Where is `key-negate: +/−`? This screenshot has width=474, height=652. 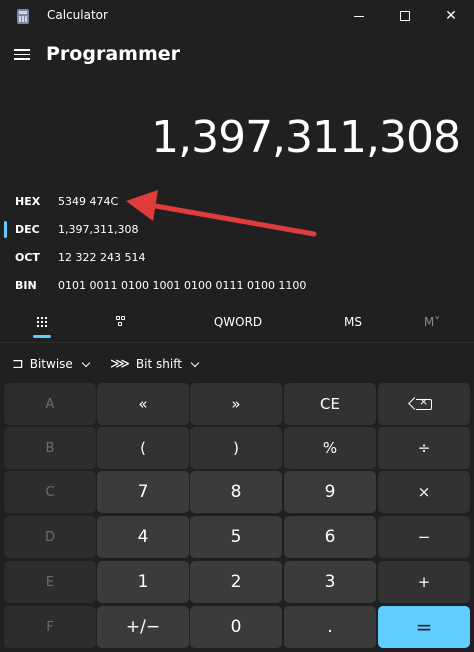
key-negate: +/− is located at coordinates (143, 627).